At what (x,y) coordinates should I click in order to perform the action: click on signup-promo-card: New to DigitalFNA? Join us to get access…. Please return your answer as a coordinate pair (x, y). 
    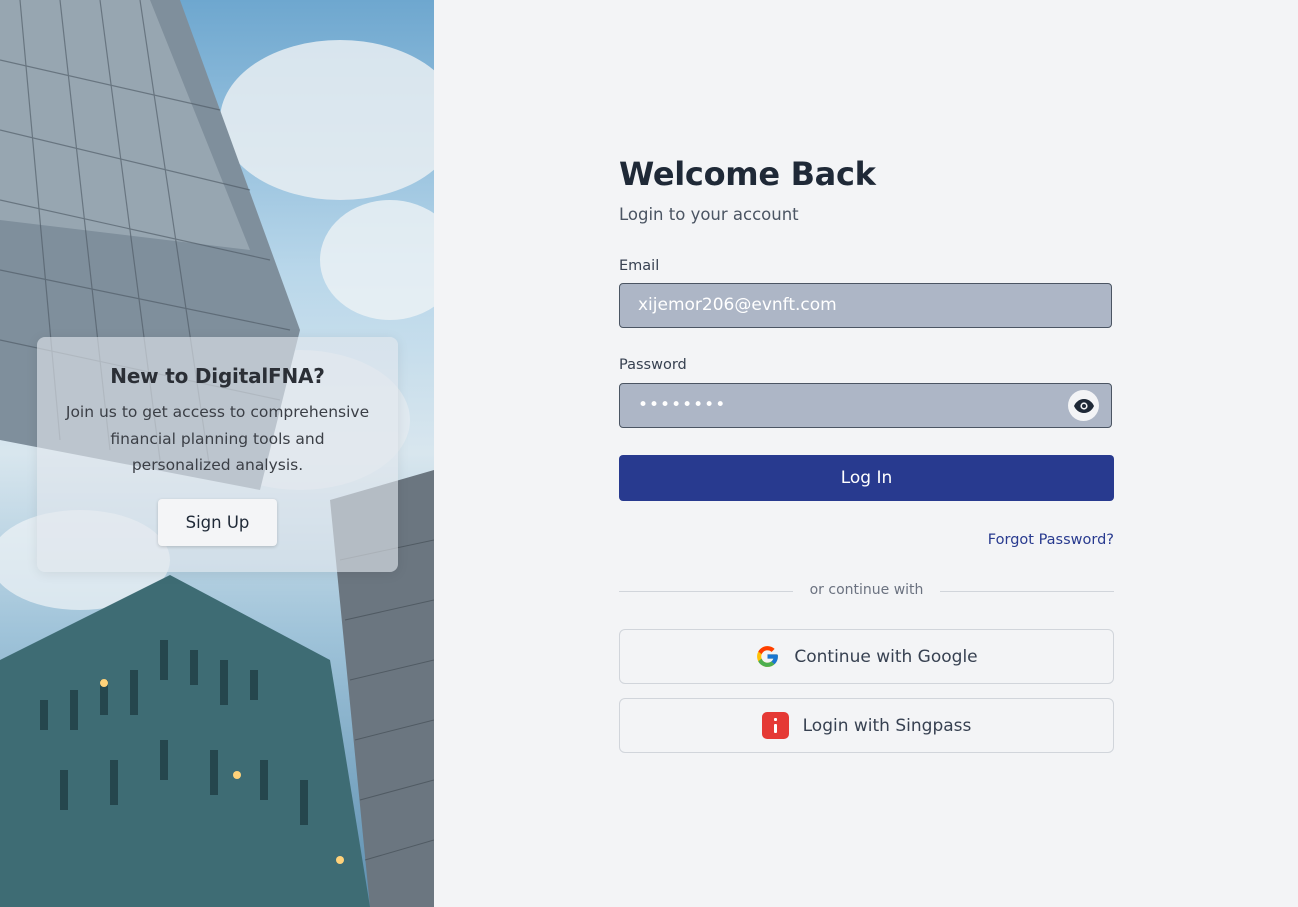
    Looking at the image, I should click on (217, 454).